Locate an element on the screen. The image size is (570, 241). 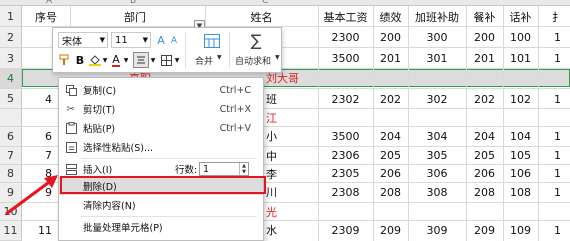
cell-phone: 104 is located at coordinates (520, 136).